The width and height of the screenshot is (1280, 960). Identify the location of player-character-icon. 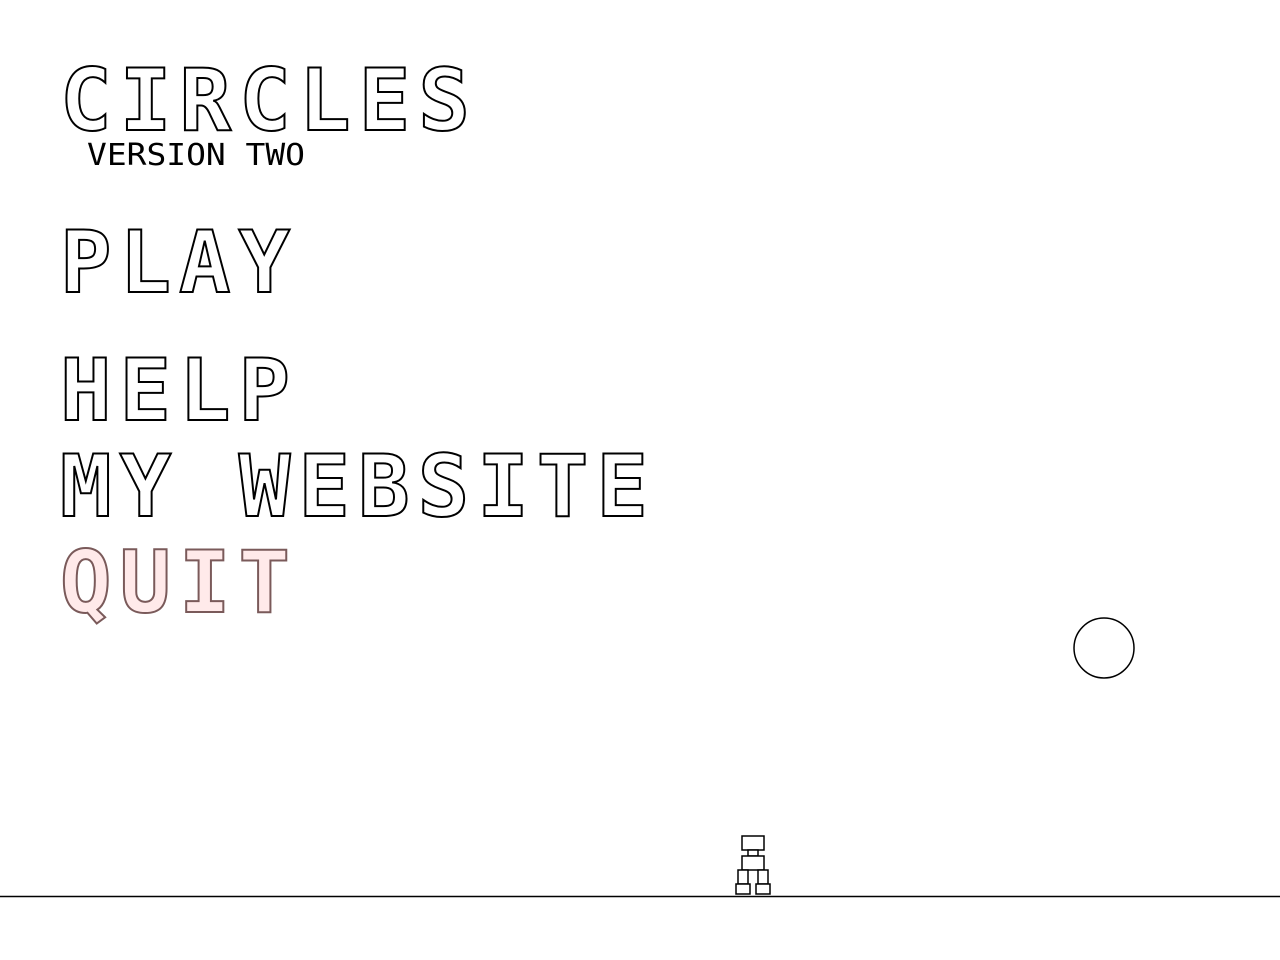
(753, 865).